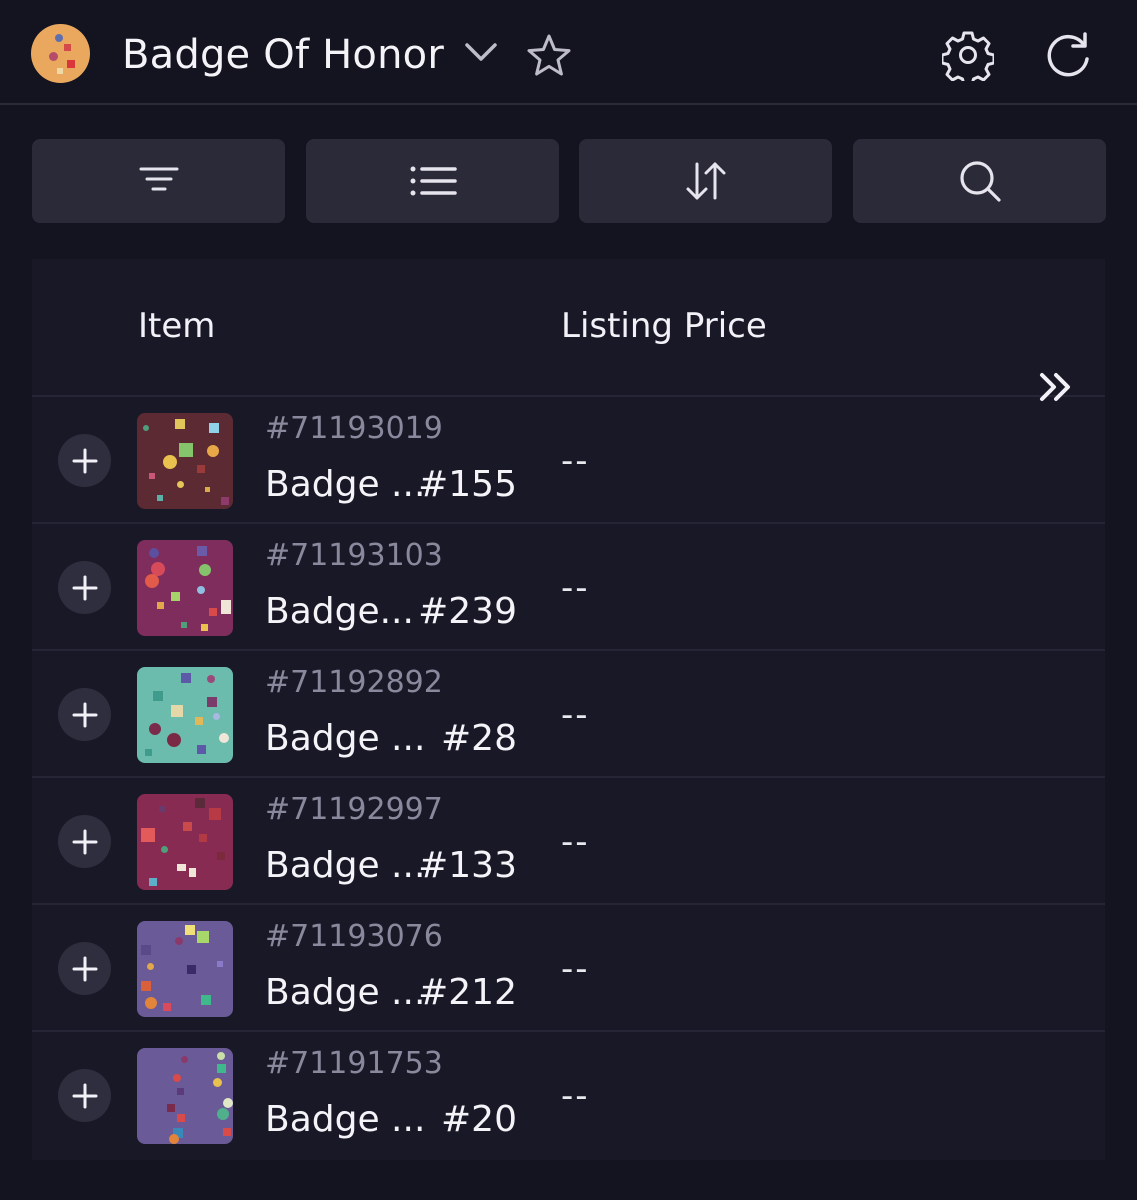 The image size is (1137, 1200). Describe the element at coordinates (1069, 55) in the screenshot. I see `refresh-icon` at that location.